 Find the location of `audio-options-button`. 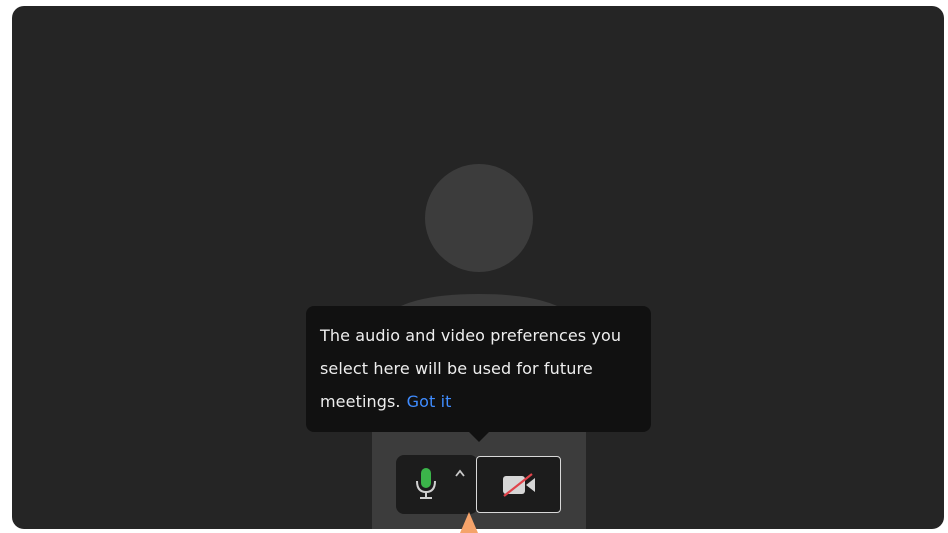

audio-options-button is located at coordinates (460, 474).